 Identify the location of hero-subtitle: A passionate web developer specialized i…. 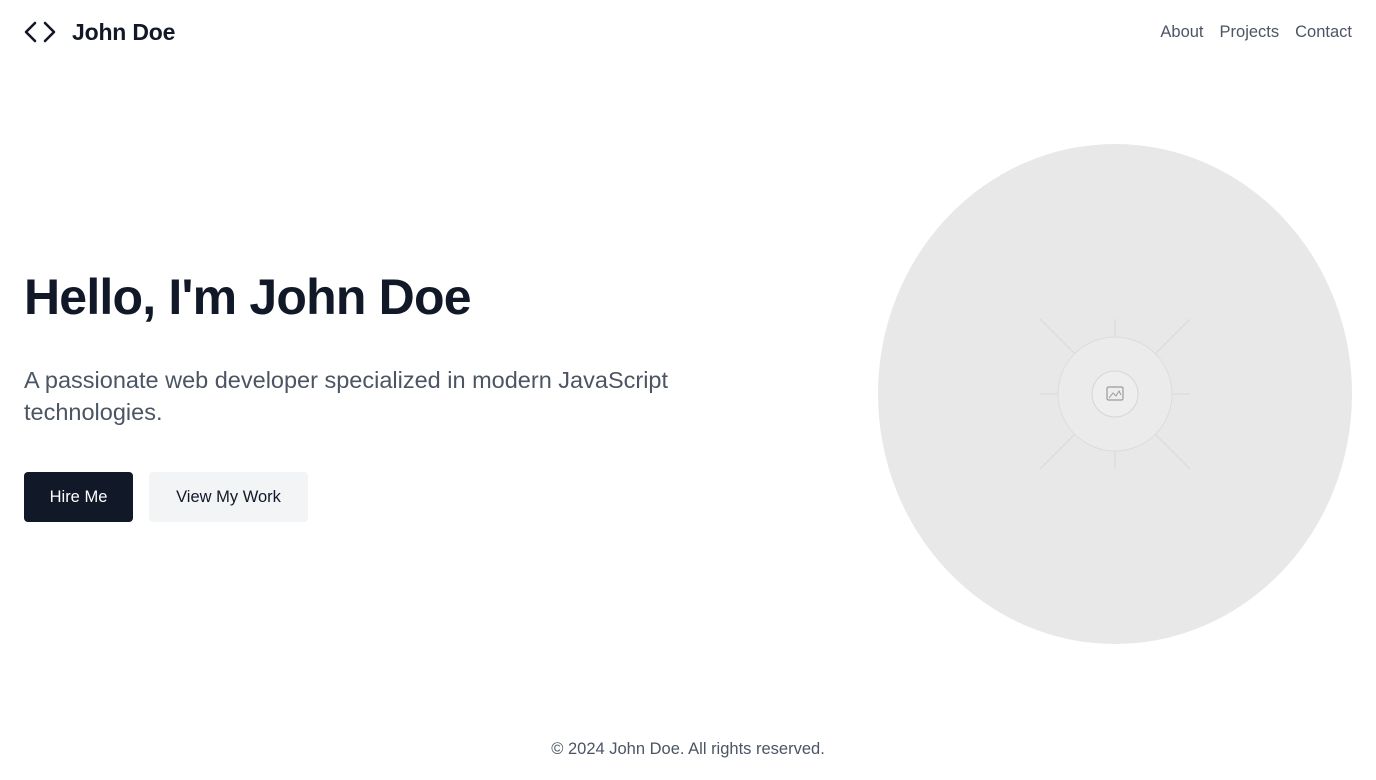
(346, 396).